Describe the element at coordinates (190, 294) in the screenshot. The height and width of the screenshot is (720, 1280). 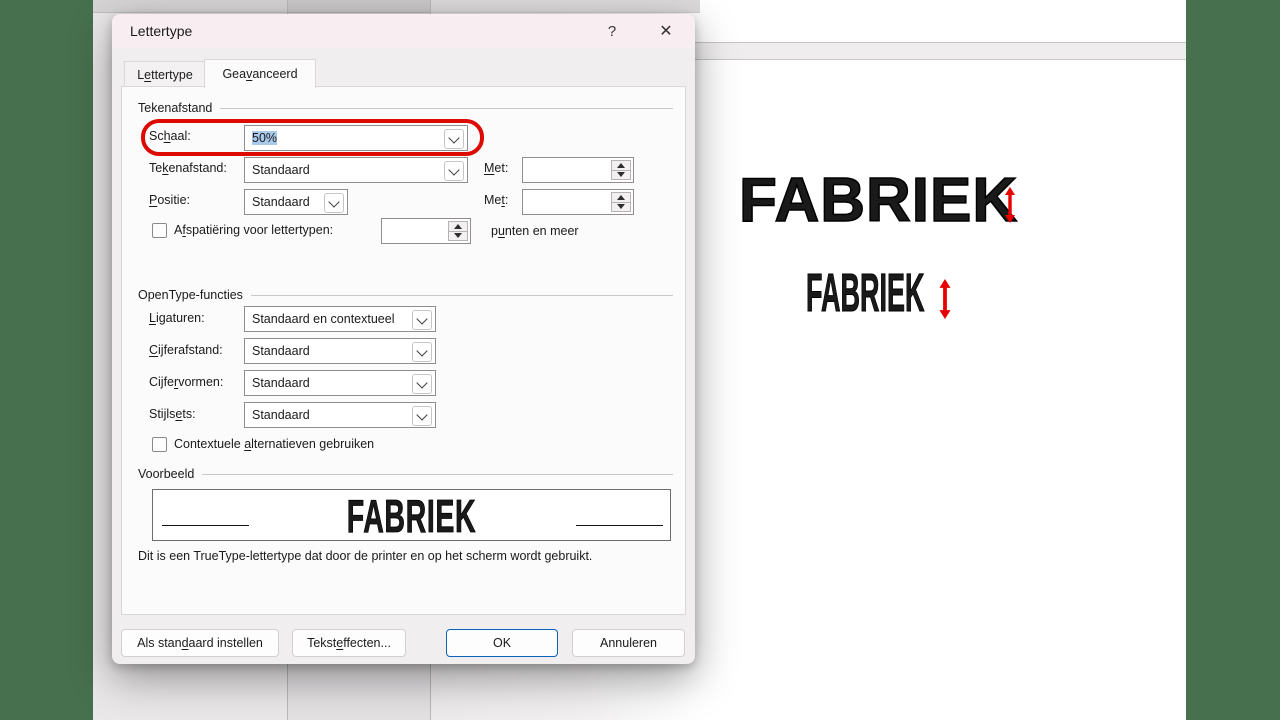
I see `group-opentype-title: OpenType-functies` at that location.